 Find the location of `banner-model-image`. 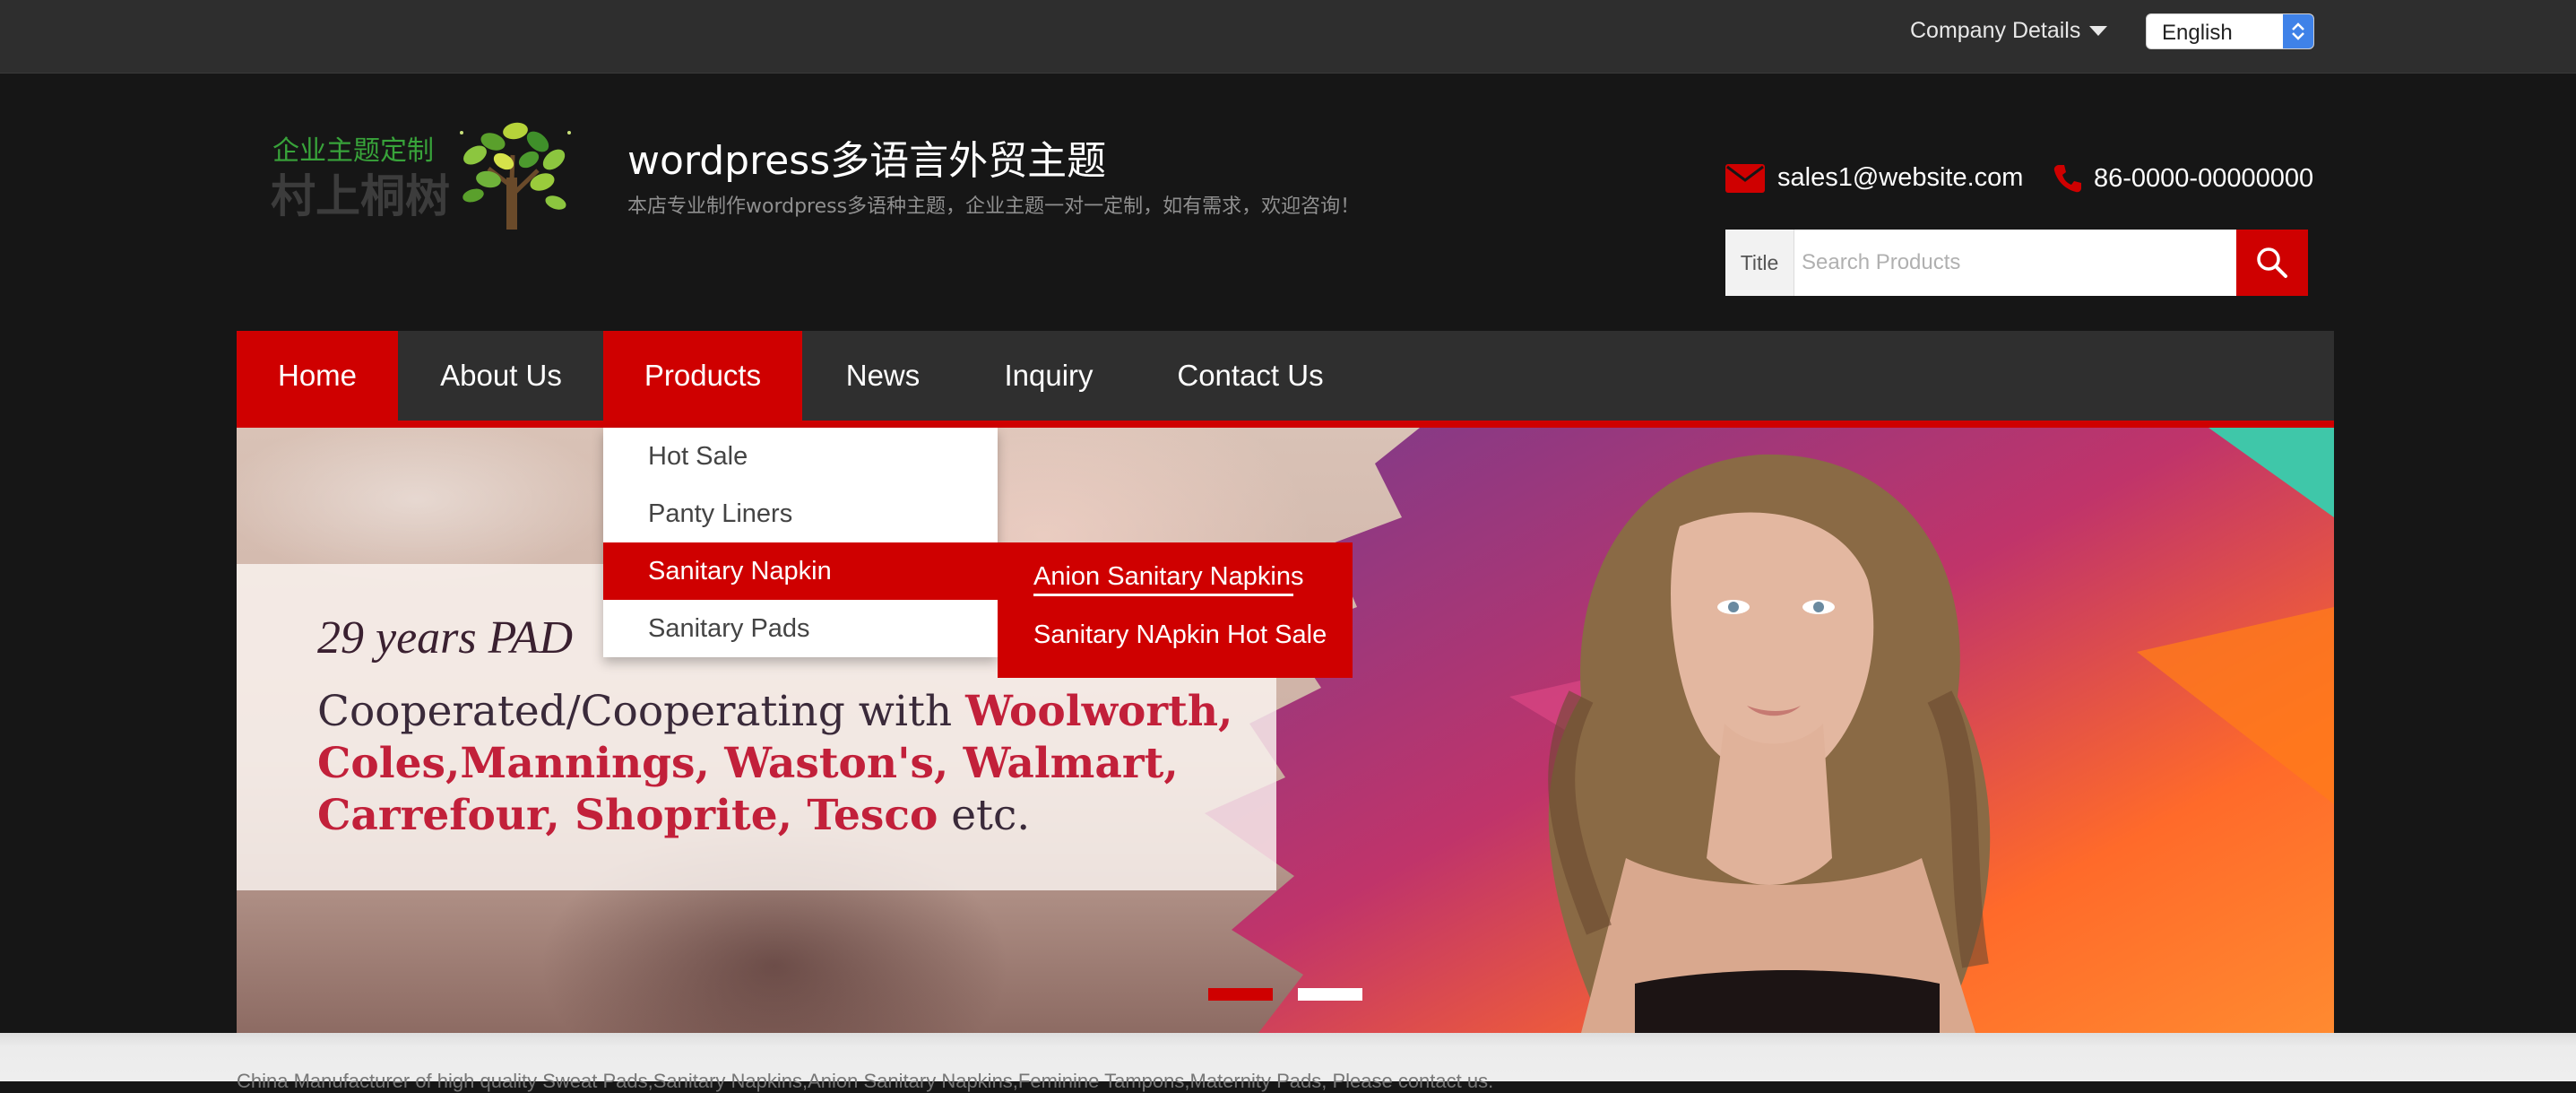

banner-model-image is located at coordinates (1769, 743).